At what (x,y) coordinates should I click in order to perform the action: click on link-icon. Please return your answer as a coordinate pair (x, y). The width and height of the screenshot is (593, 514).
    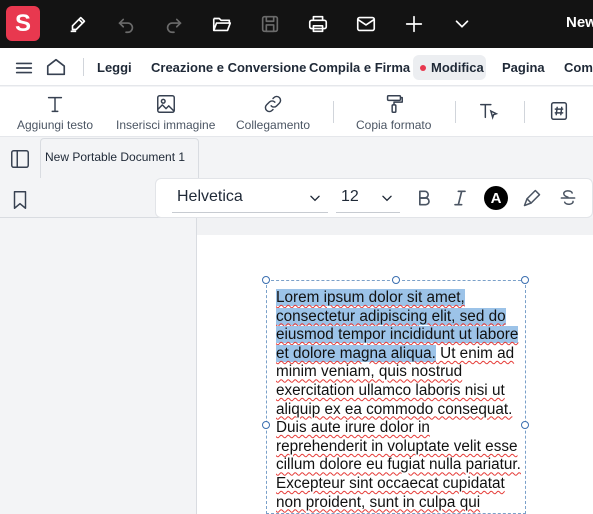
    Looking at the image, I should click on (273, 104).